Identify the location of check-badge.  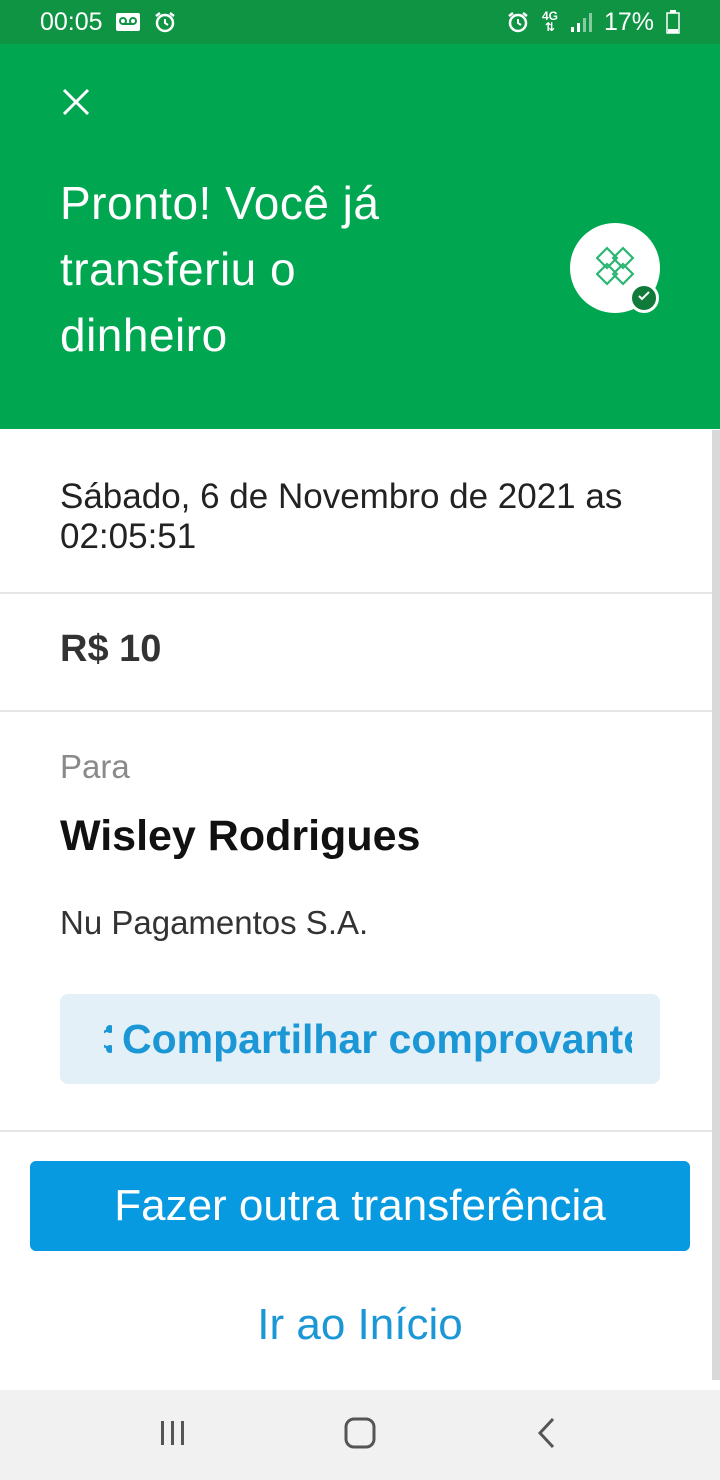
(644, 298).